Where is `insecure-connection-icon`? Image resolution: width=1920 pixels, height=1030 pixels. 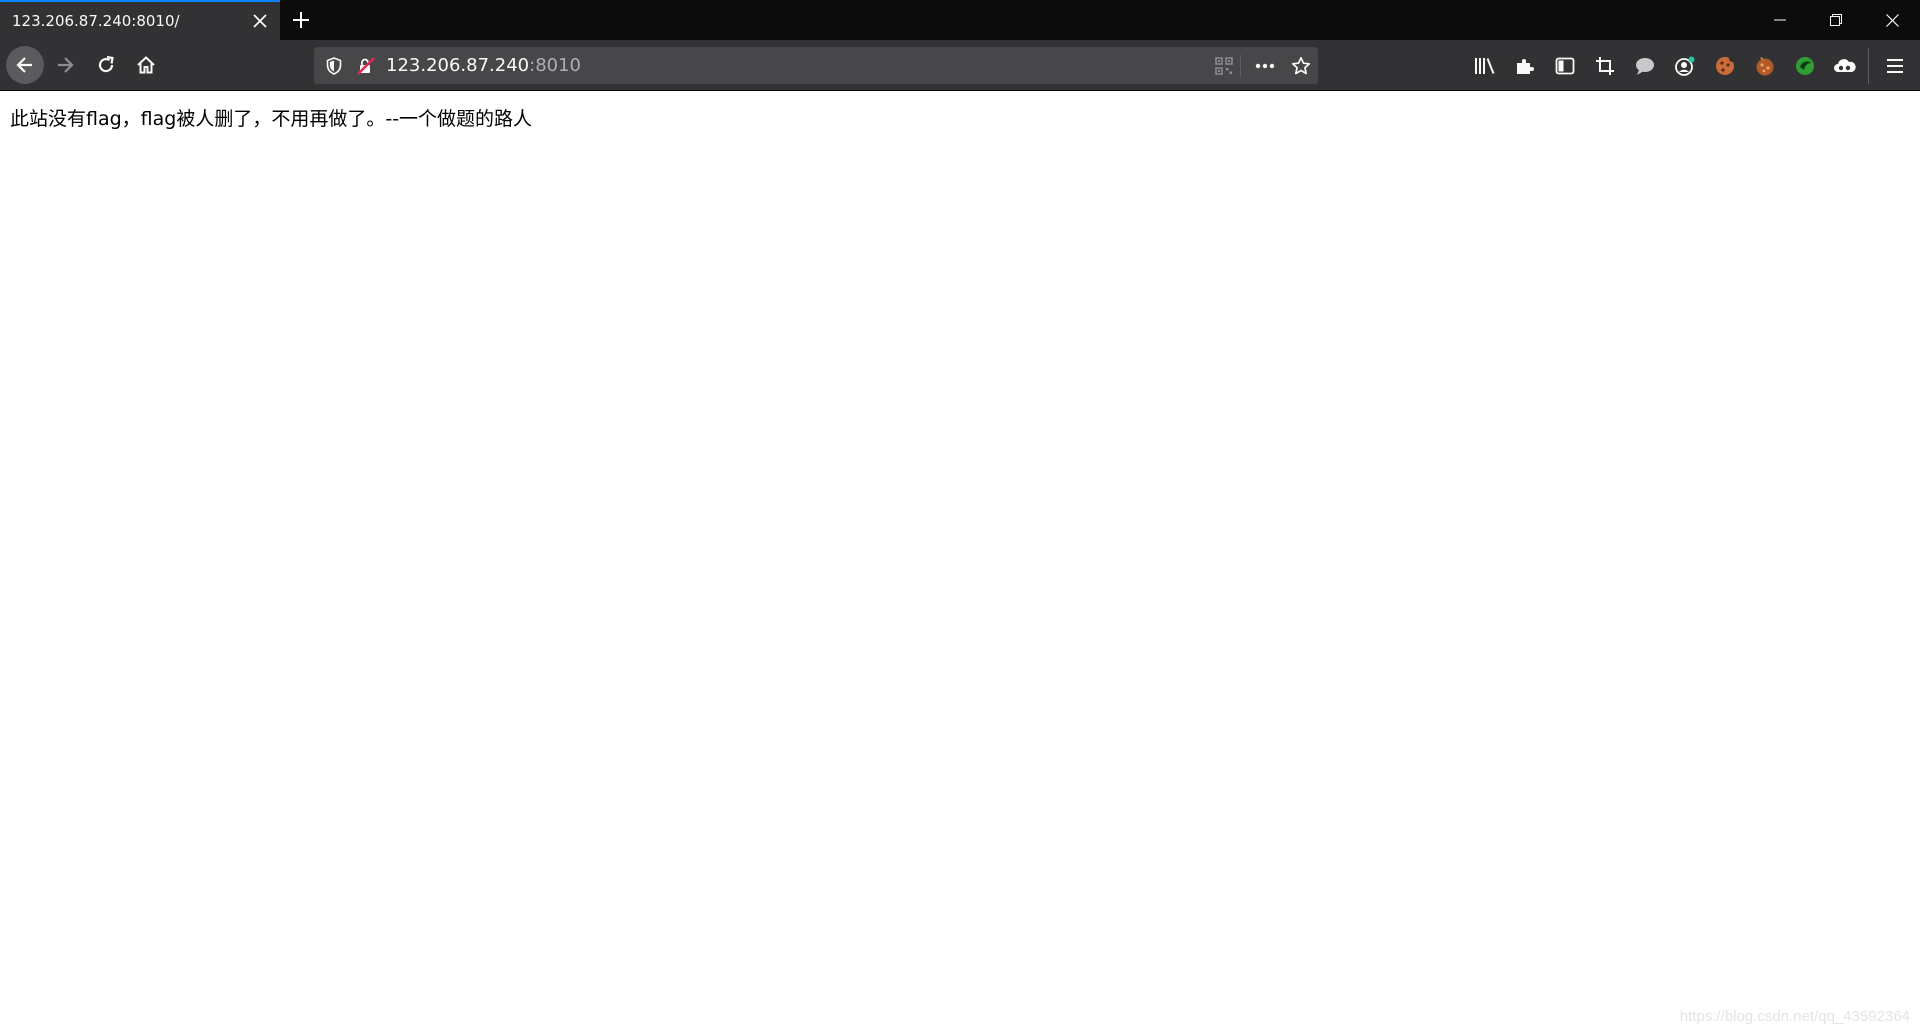 insecure-connection-icon is located at coordinates (366, 65).